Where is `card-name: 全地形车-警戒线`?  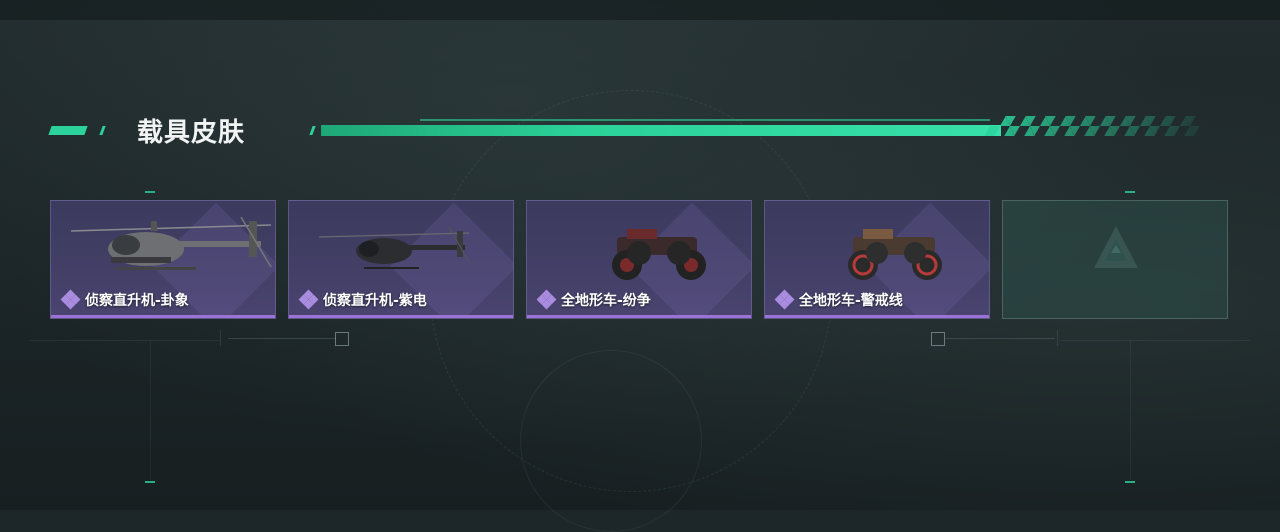
card-name: 全地形车-警戒线 is located at coordinates (851, 301).